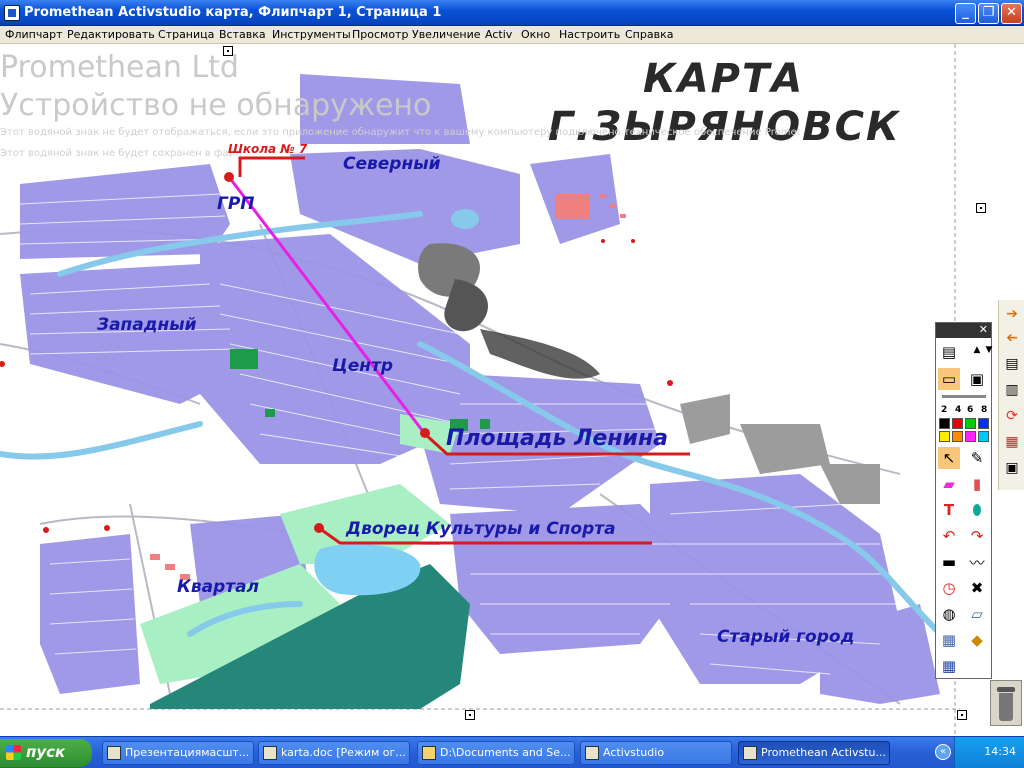 This screenshot has height=768, width=1024. Describe the element at coordinates (33, 34) in the screenshot. I see `menu-flipchart: Флипчарт` at that location.